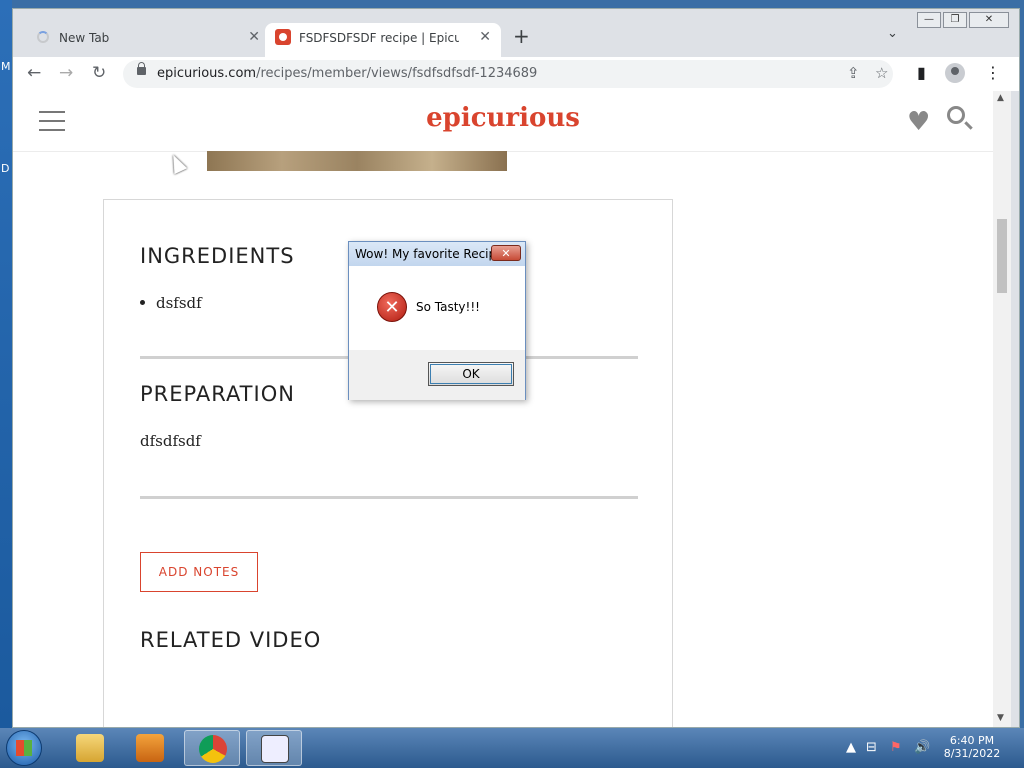  I want to click on related-video-heading: RELATED VIDEO, so click(231, 640).